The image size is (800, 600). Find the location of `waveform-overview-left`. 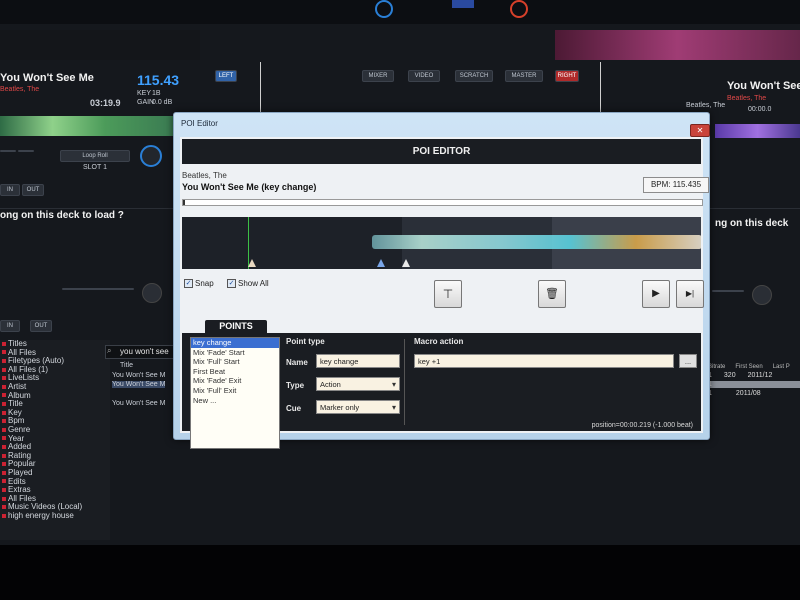

waveform-overview-left is located at coordinates (100, 45).